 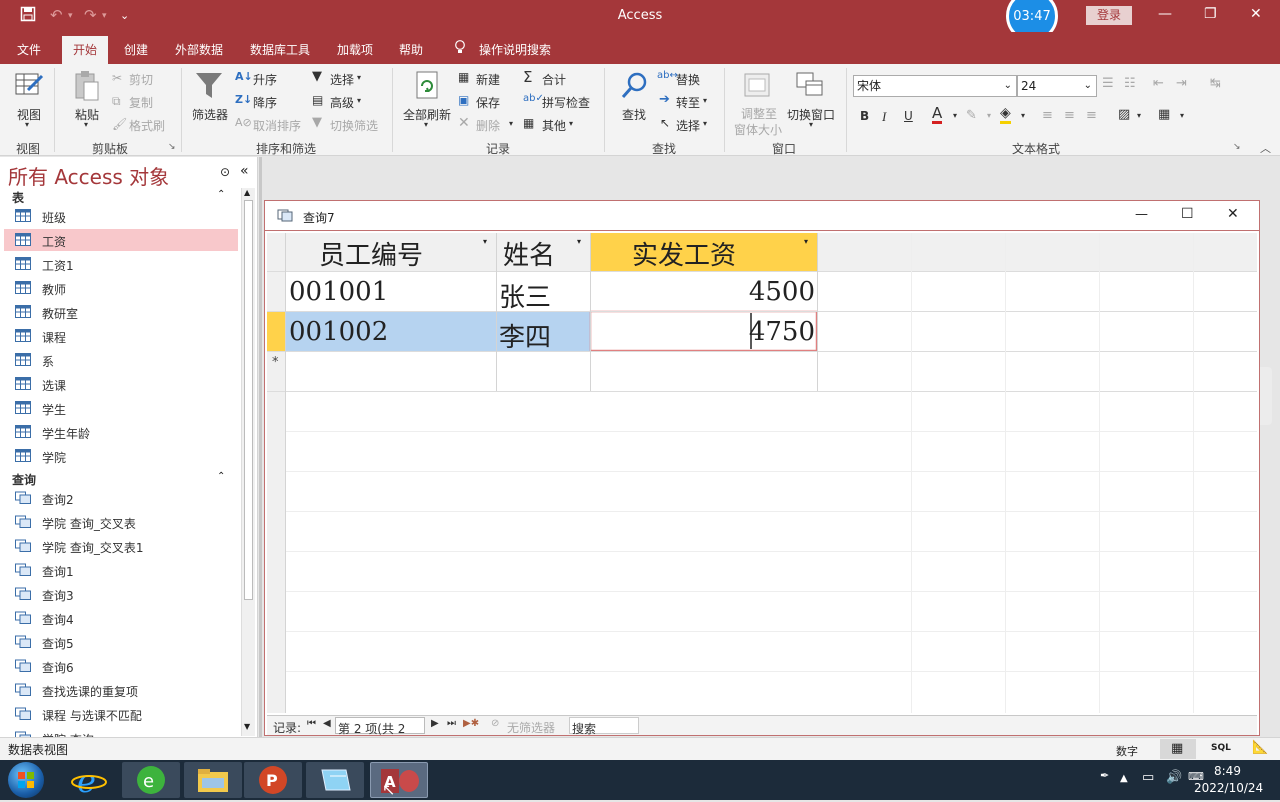 What do you see at coordinates (634, 114) in the screenshot?
I see `find-button: 查找` at bounding box center [634, 114].